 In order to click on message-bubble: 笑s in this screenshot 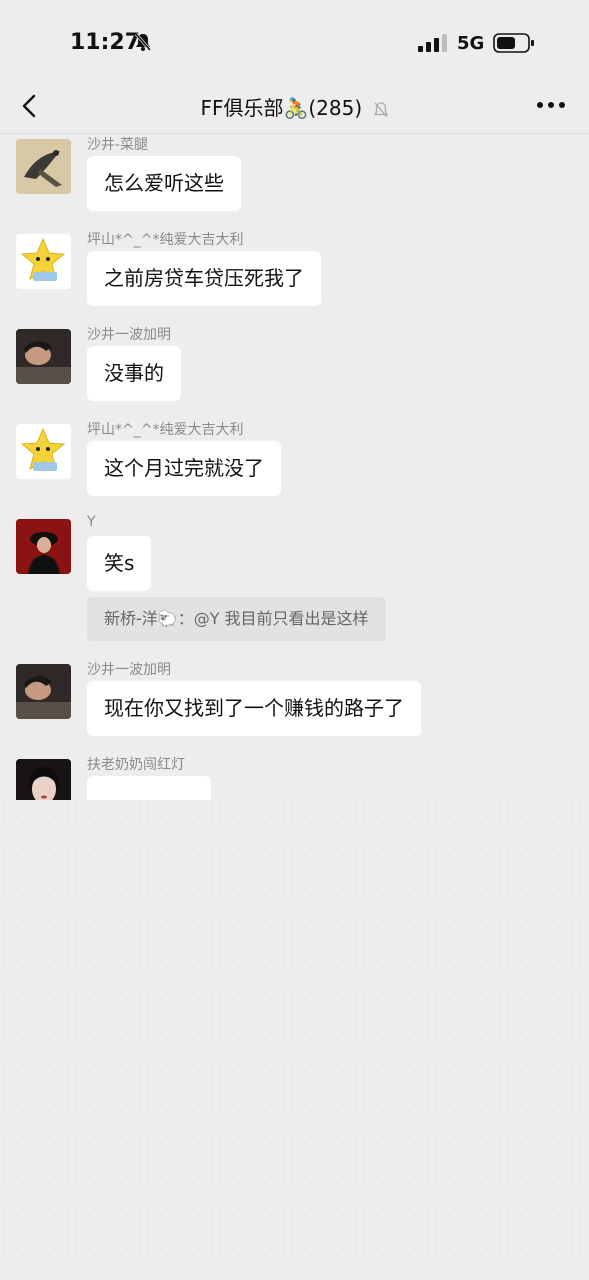, I will do `click(119, 563)`.